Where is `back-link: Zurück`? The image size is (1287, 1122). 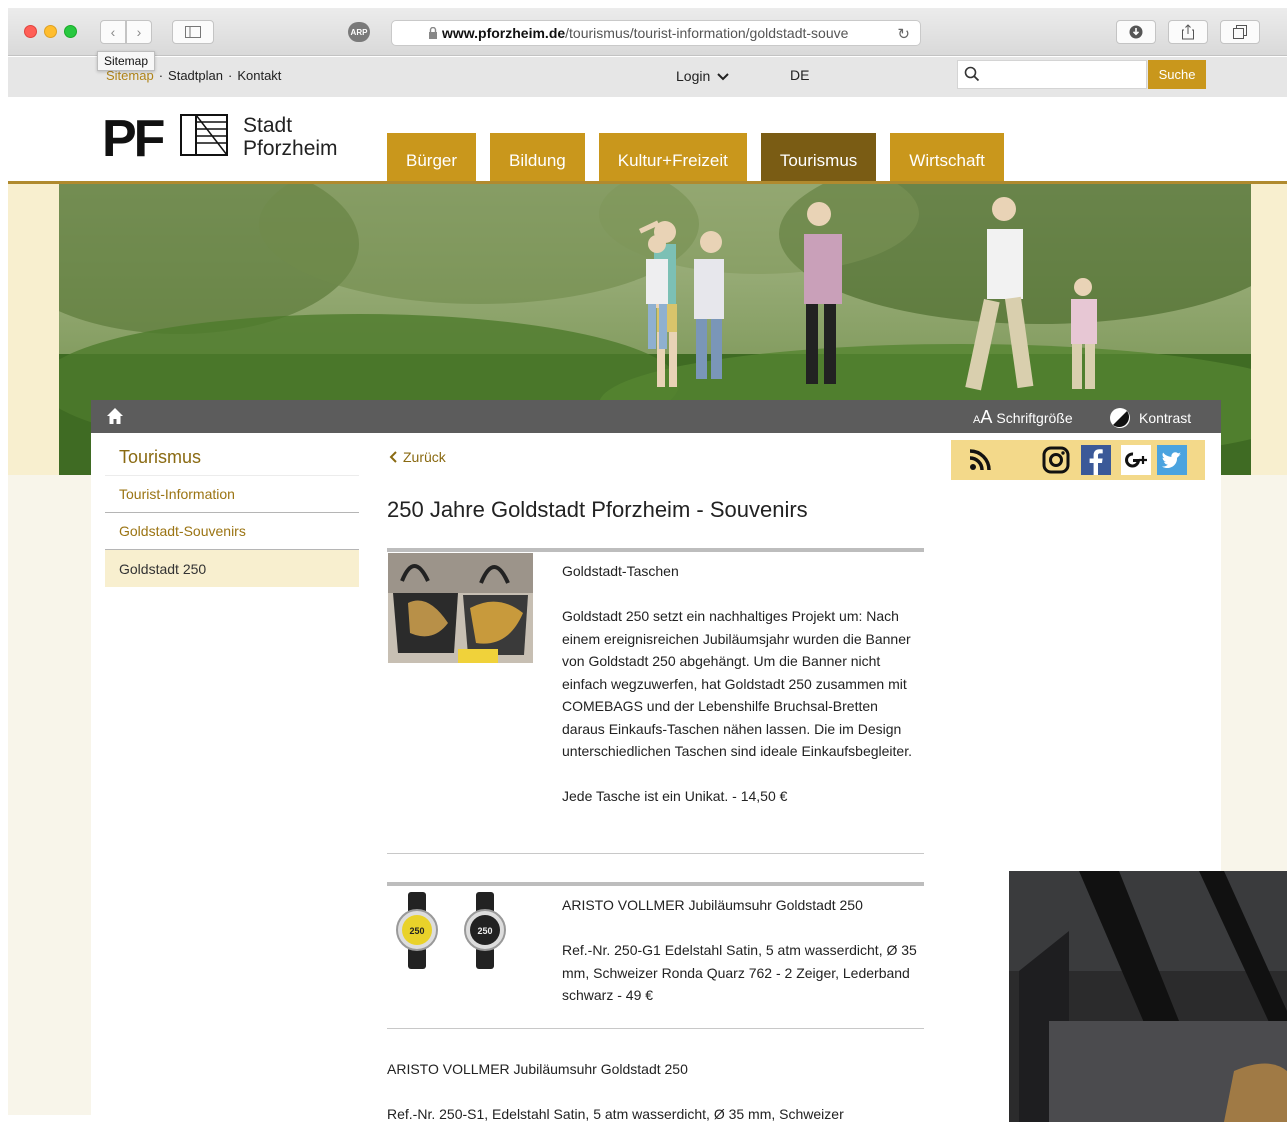
back-link: Zurück is located at coordinates (417, 457).